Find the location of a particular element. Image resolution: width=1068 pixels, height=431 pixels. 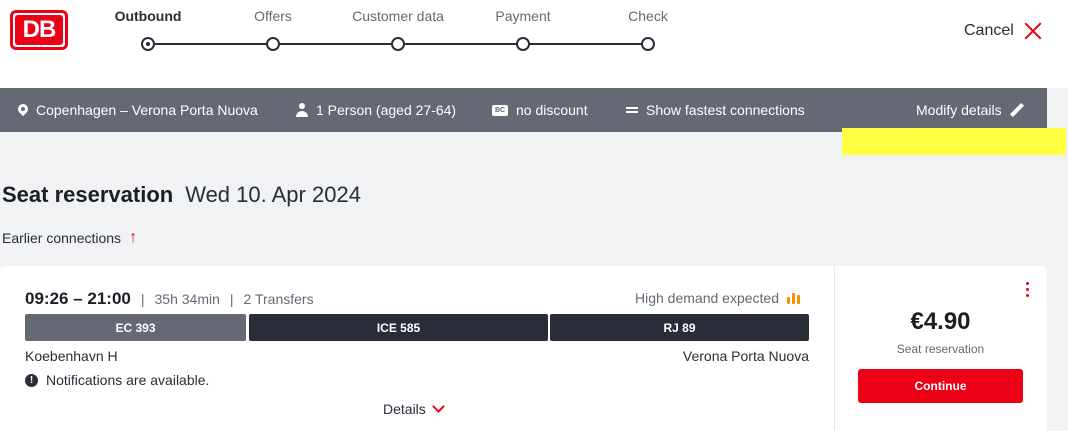

arrival-station: Verona Porta Nuova is located at coordinates (745, 356).